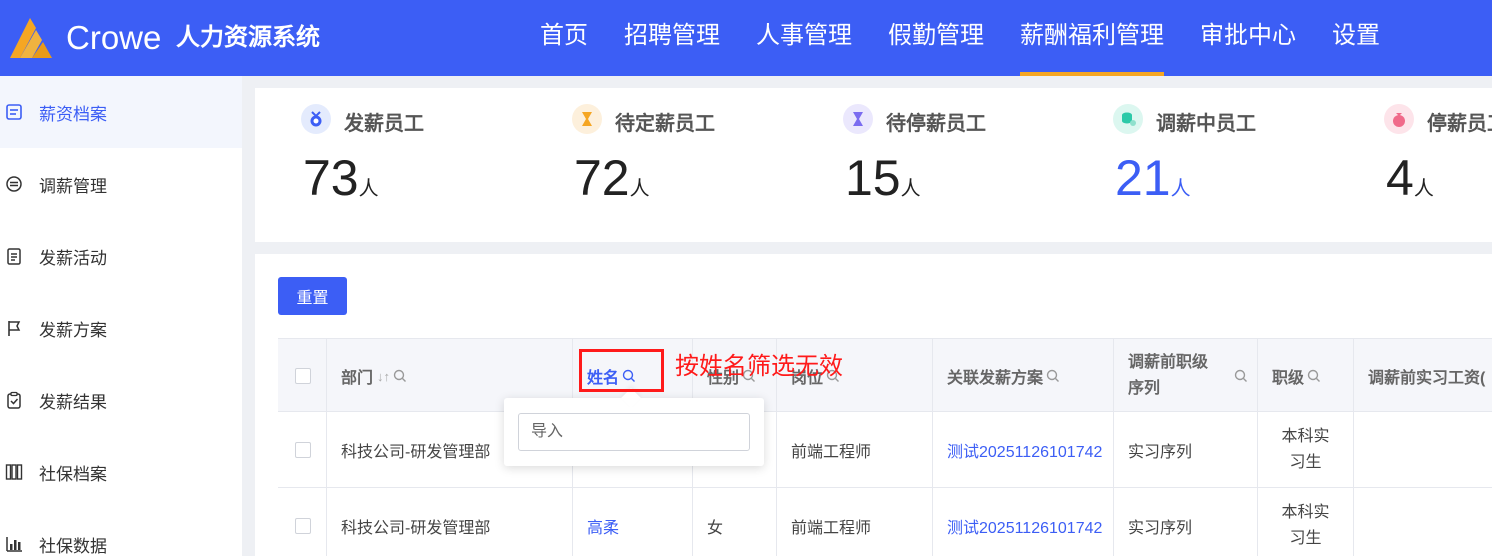 This screenshot has width=1492, height=556. What do you see at coordinates (564, 38) in the screenshot?
I see `nav-home: 首页` at bounding box center [564, 38].